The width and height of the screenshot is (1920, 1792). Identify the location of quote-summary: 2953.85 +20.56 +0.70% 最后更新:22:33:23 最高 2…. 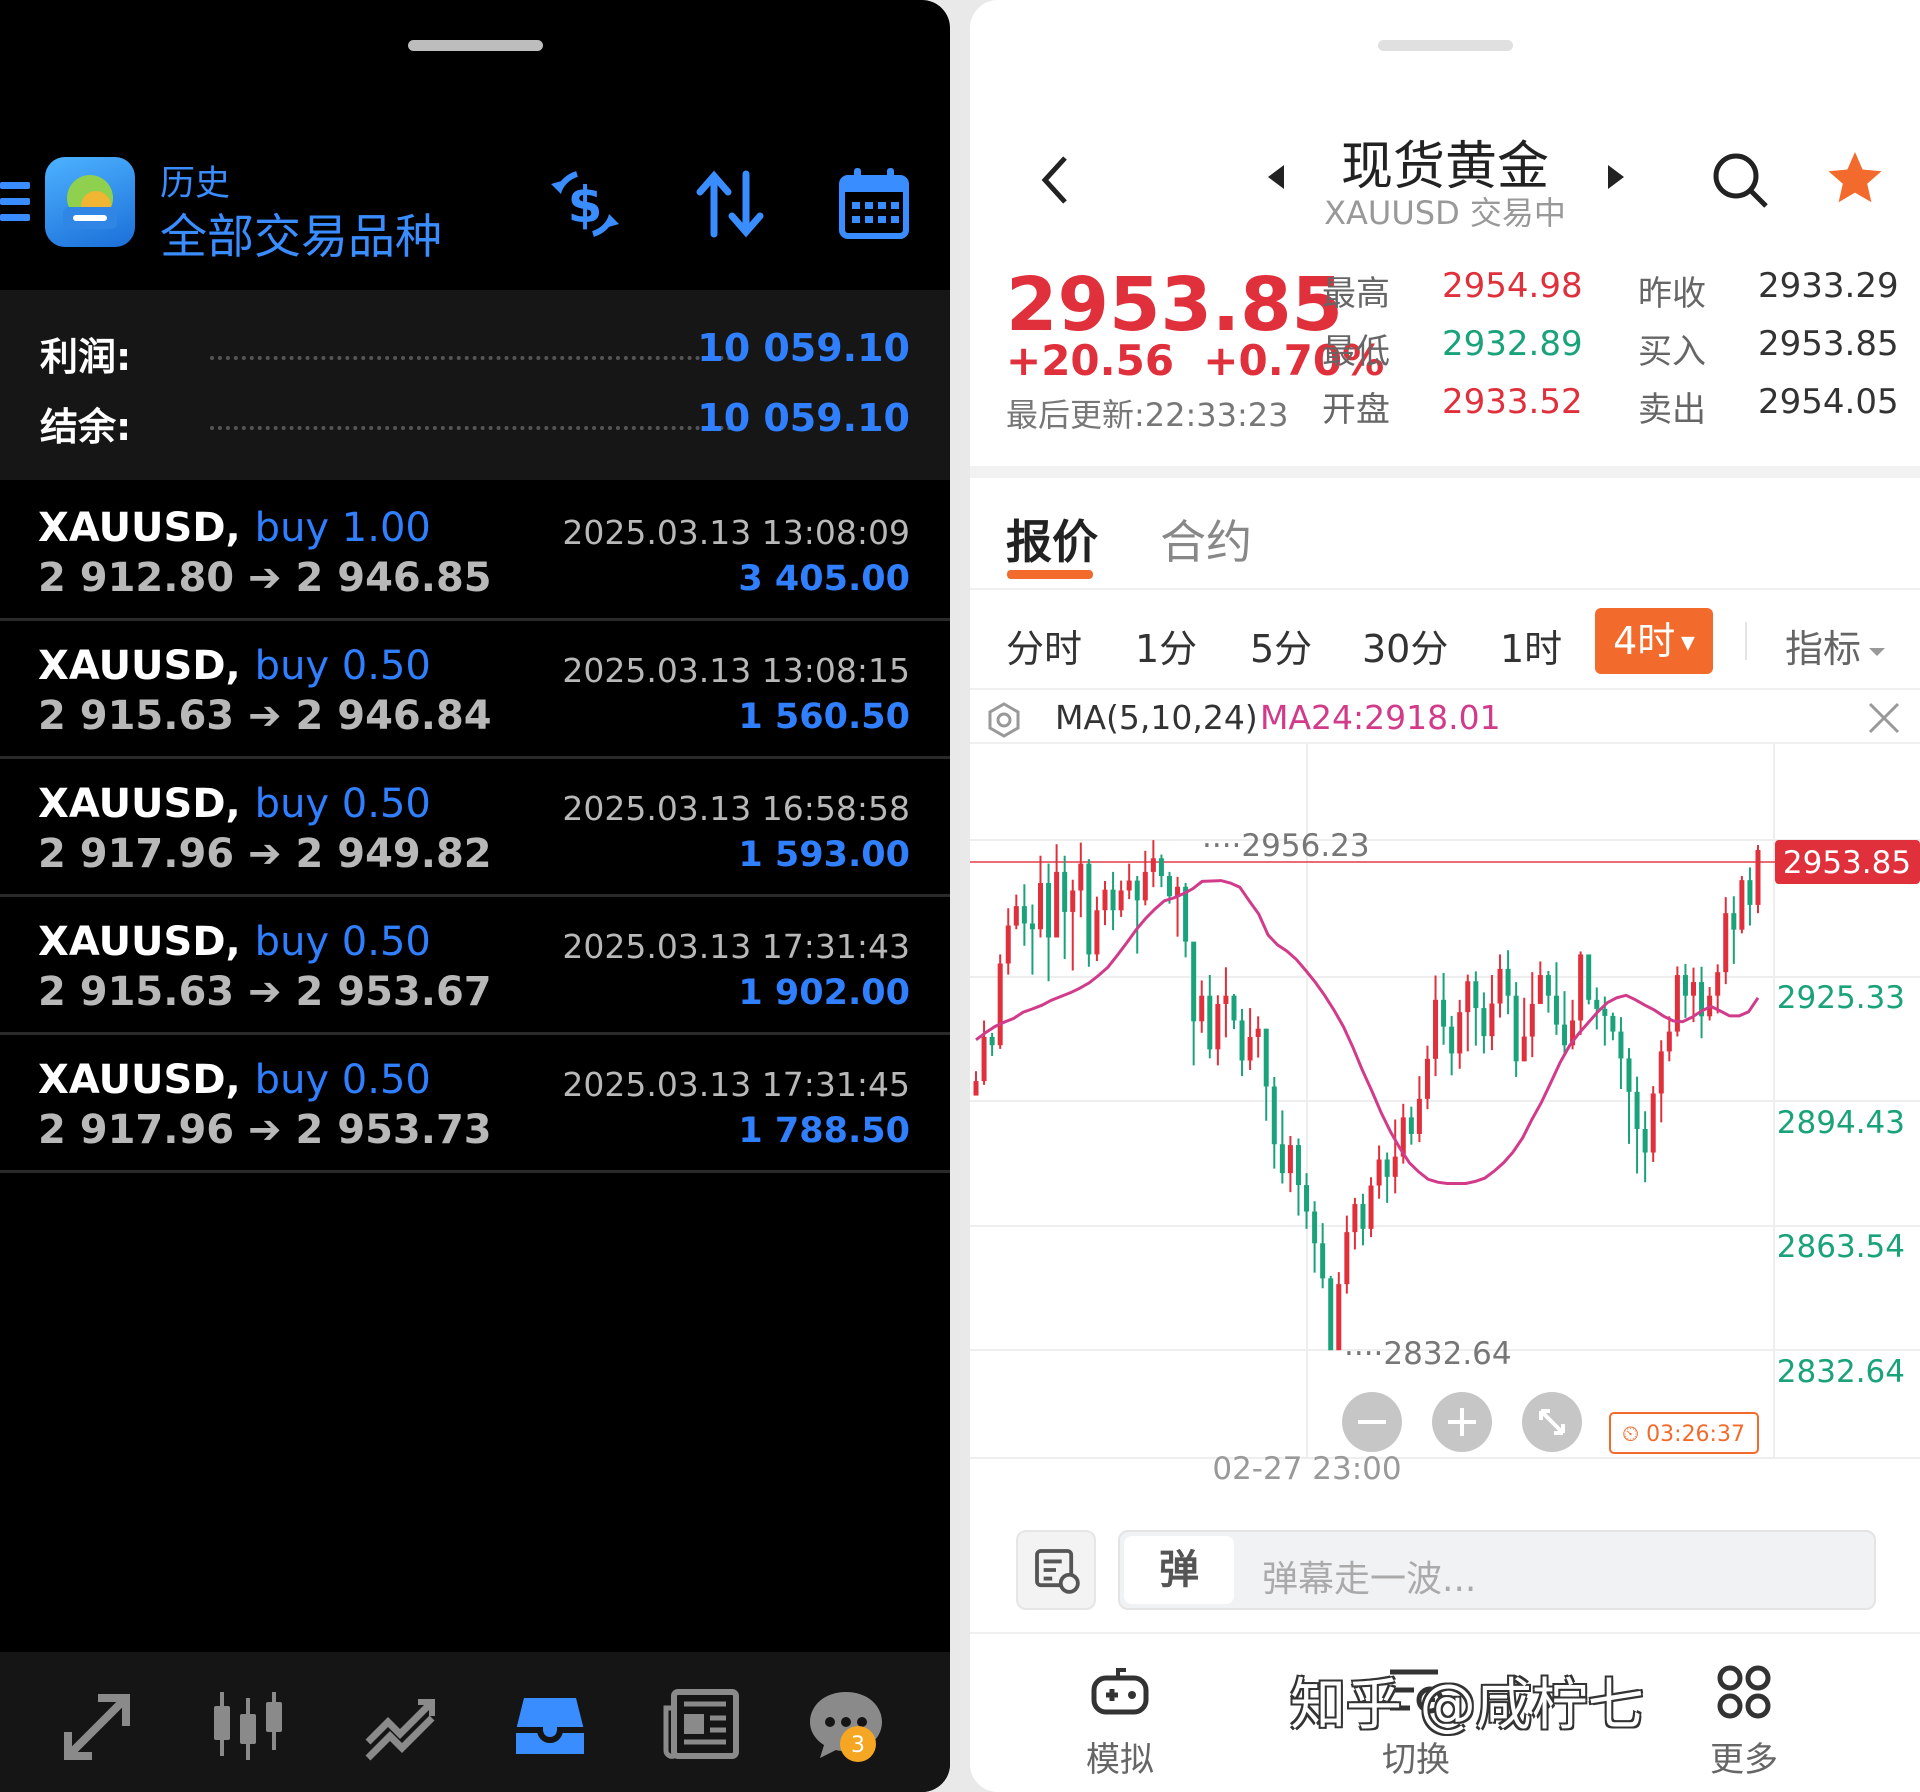
(1445, 355).